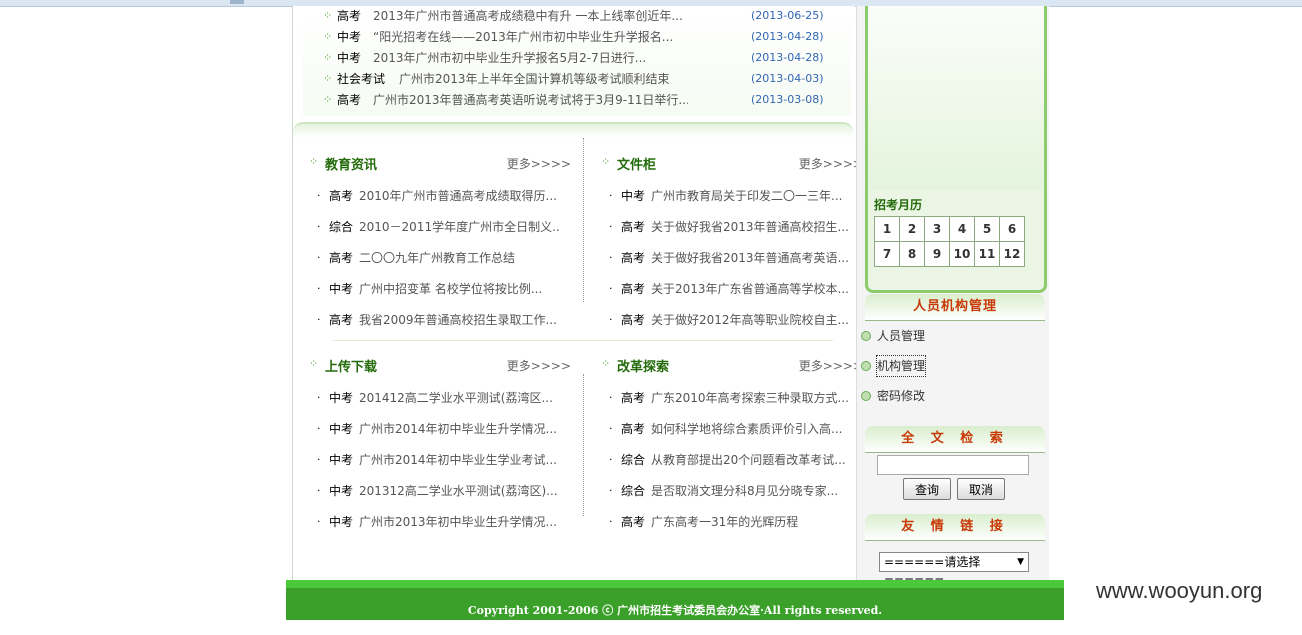  I want to click on block-title: 上传下载, so click(351, 367).